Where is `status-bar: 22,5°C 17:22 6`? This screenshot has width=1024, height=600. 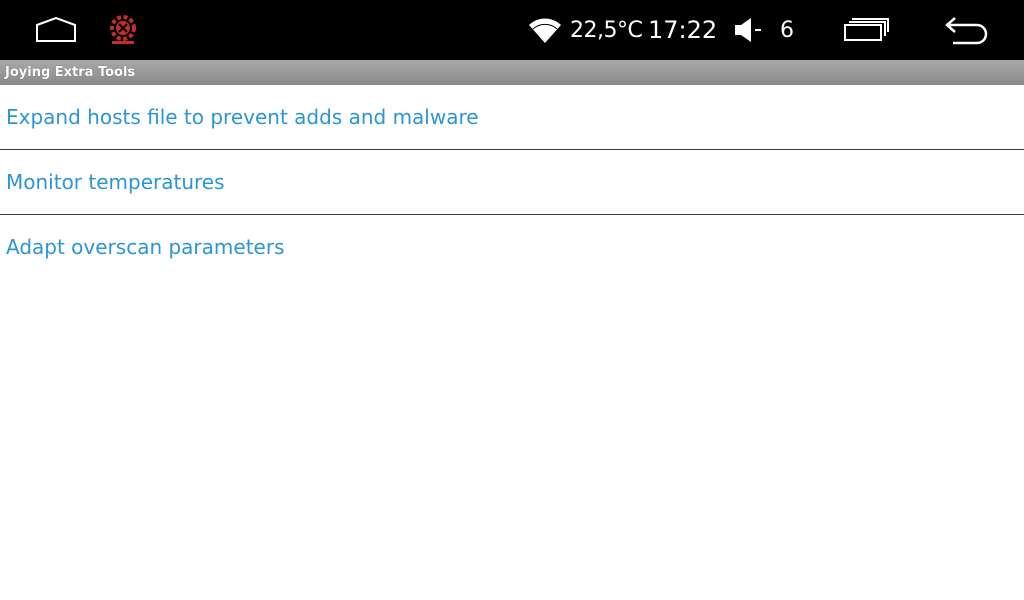
status-bar: 22,5°C 17:22 6 is located at coordinates (512, 30).